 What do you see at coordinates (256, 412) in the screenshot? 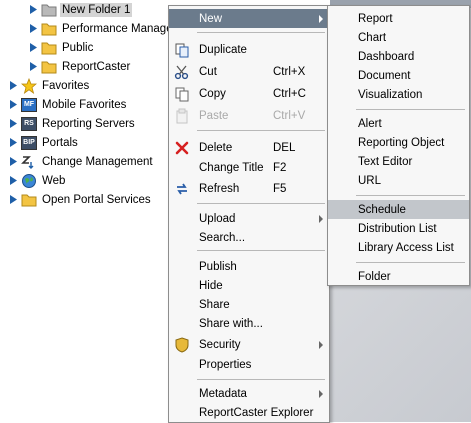
I see `menu-item-label: ReportCaster Explorer` at bounding box center [256, 412].